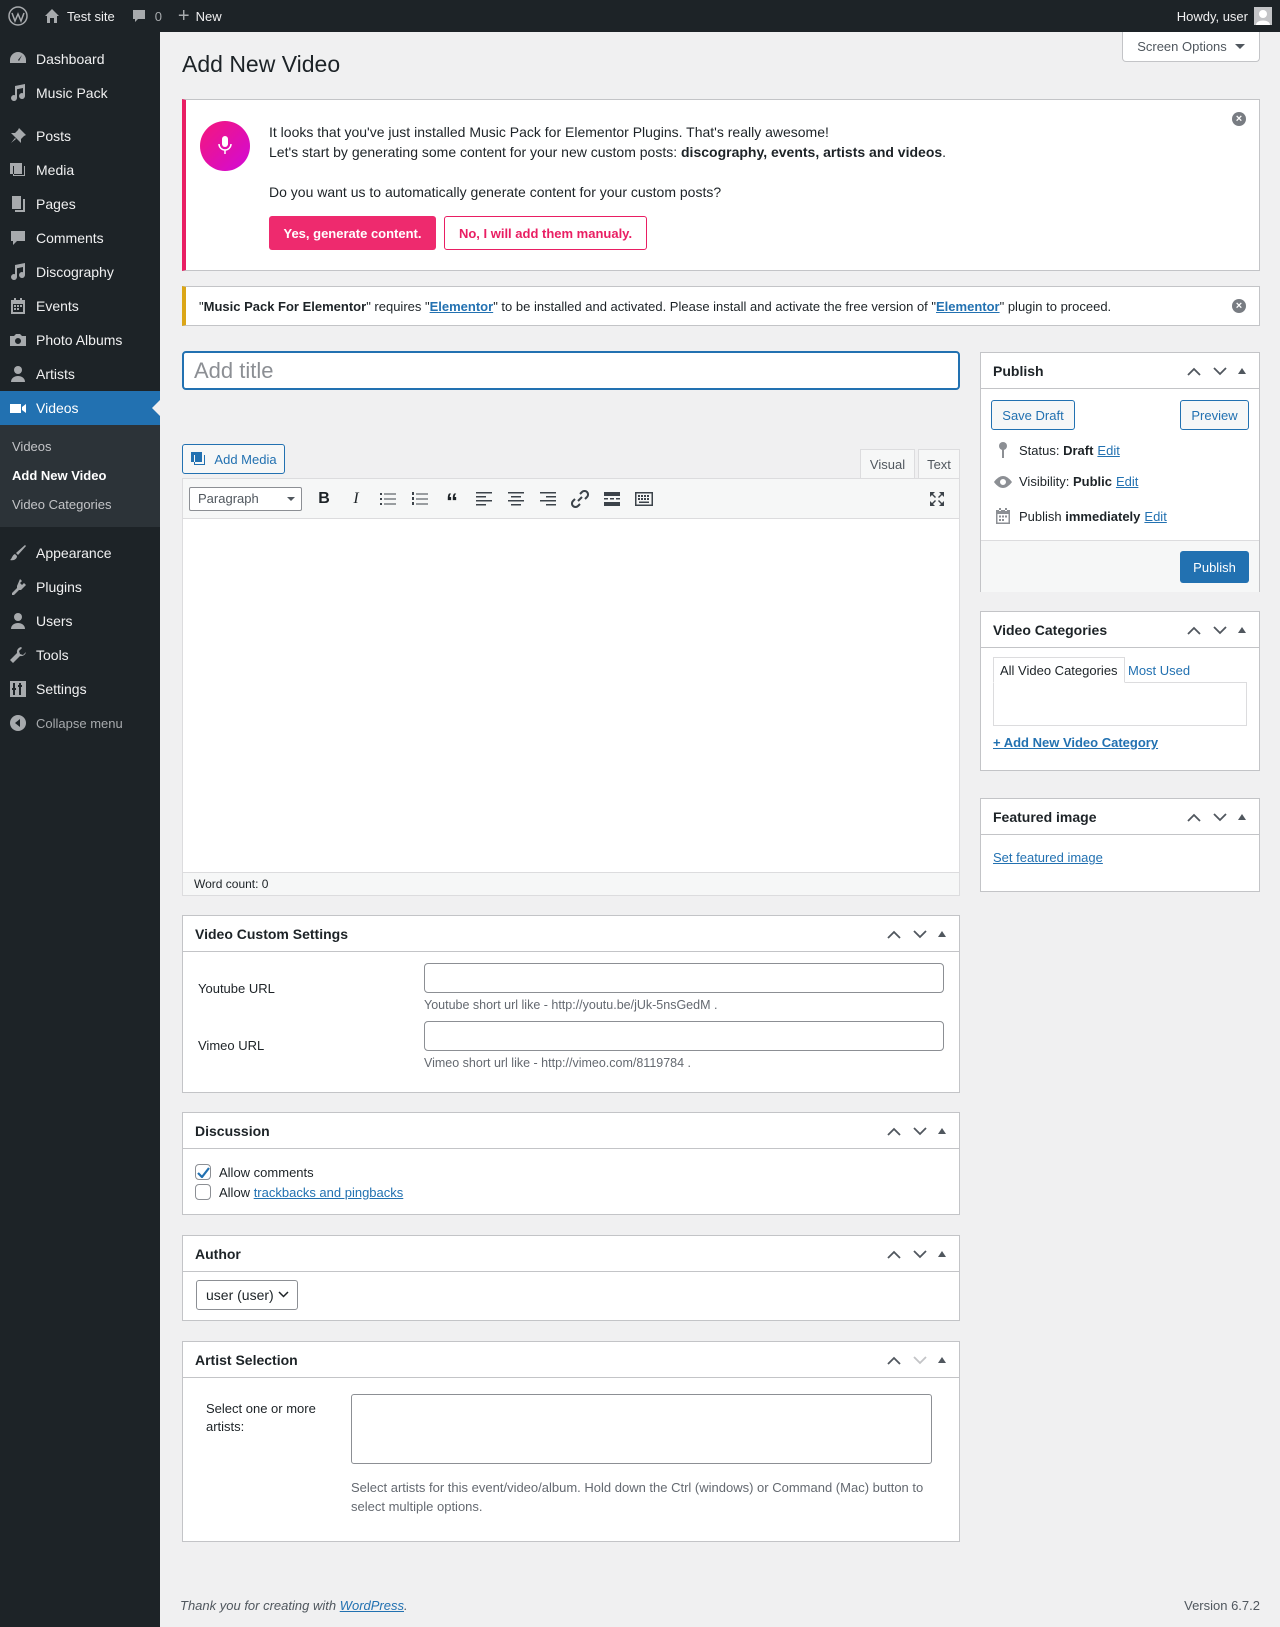 The width and height of the screenshot is (1280, 1627). What do you see at coordinates (80, 93) in the screenshot?
I see `sidebar-item-music-pack: Music Pack` at bounding box center [80, 93].